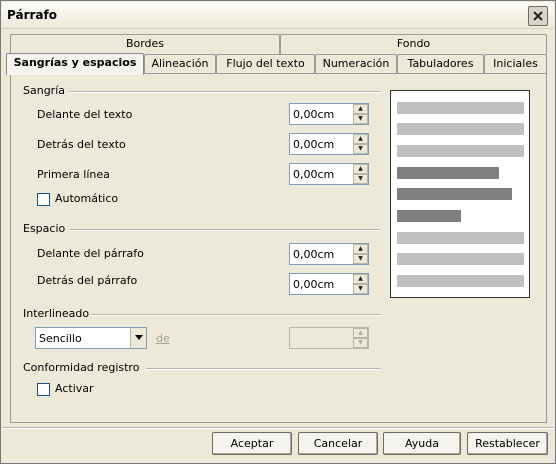 This screenshot has width=556, height=464. What do you see at coordinates (329, 338) in the screenshot?
I see `interlineado-value-stepper: ▲ ▼` at bounding box center [329, 338].